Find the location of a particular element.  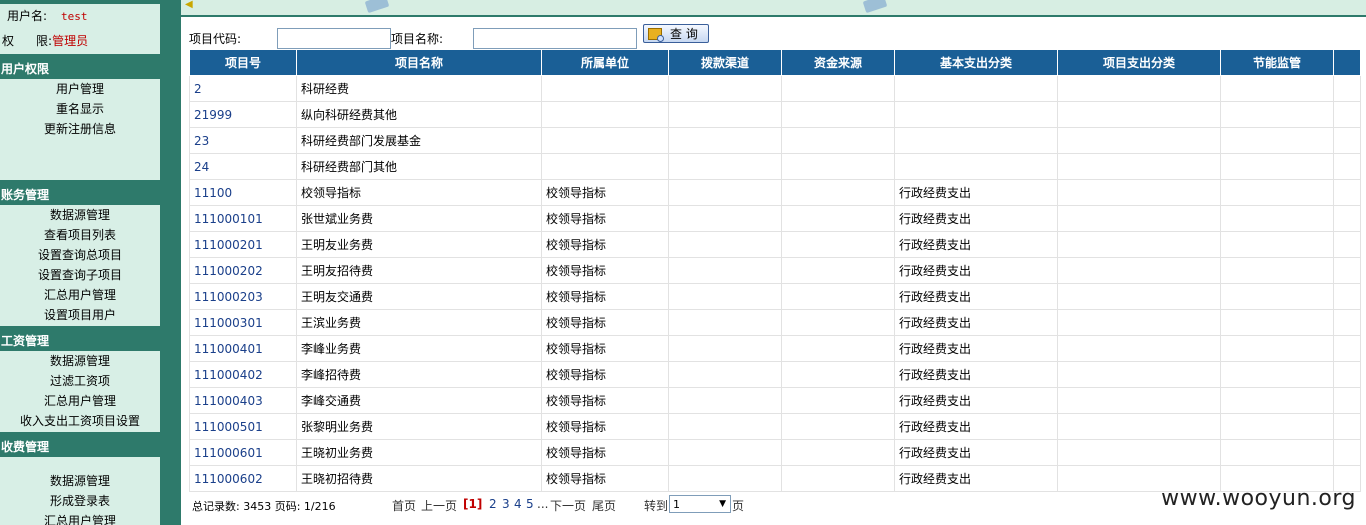

record-summary: 总记录数: 3453 页码: 1/216 is located at coordinates (264, 506).